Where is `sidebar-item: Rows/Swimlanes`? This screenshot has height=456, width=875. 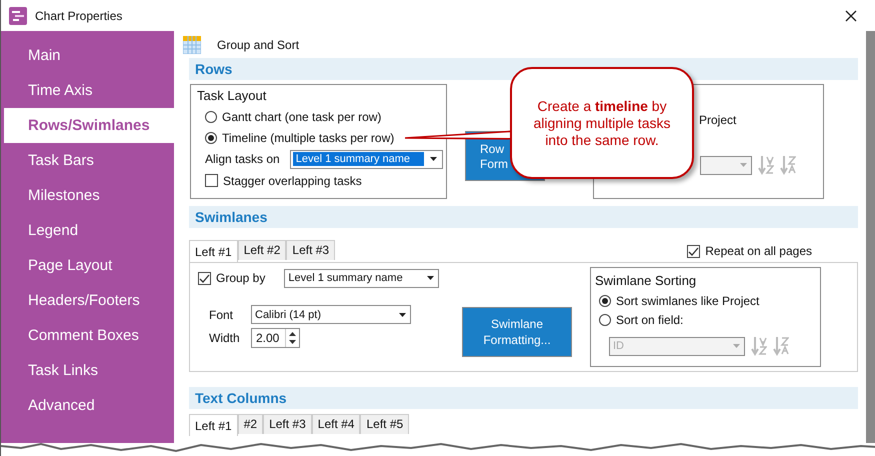
sidebar-item: Rows/Swimlanes is located at coordinates (89, 125).